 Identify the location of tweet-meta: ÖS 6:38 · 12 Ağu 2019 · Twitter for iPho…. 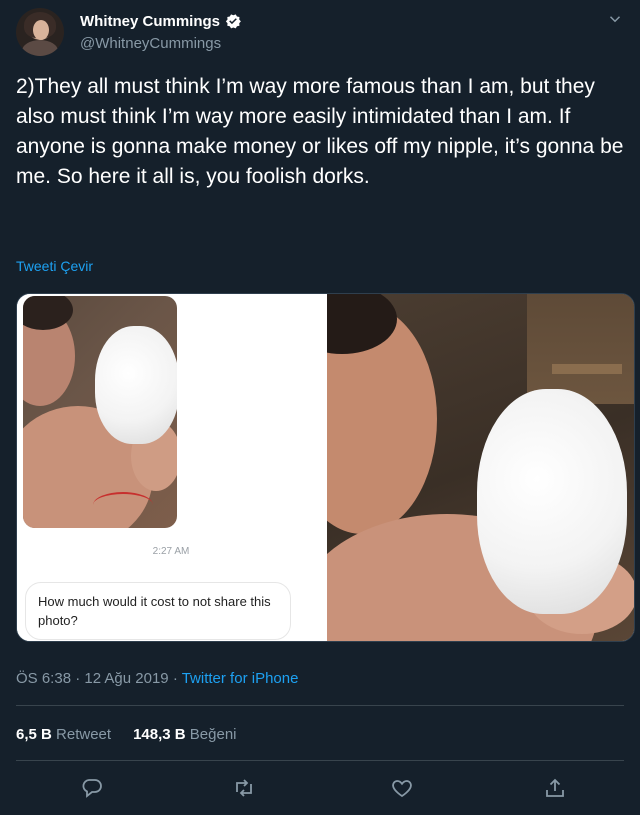
(157, 678).